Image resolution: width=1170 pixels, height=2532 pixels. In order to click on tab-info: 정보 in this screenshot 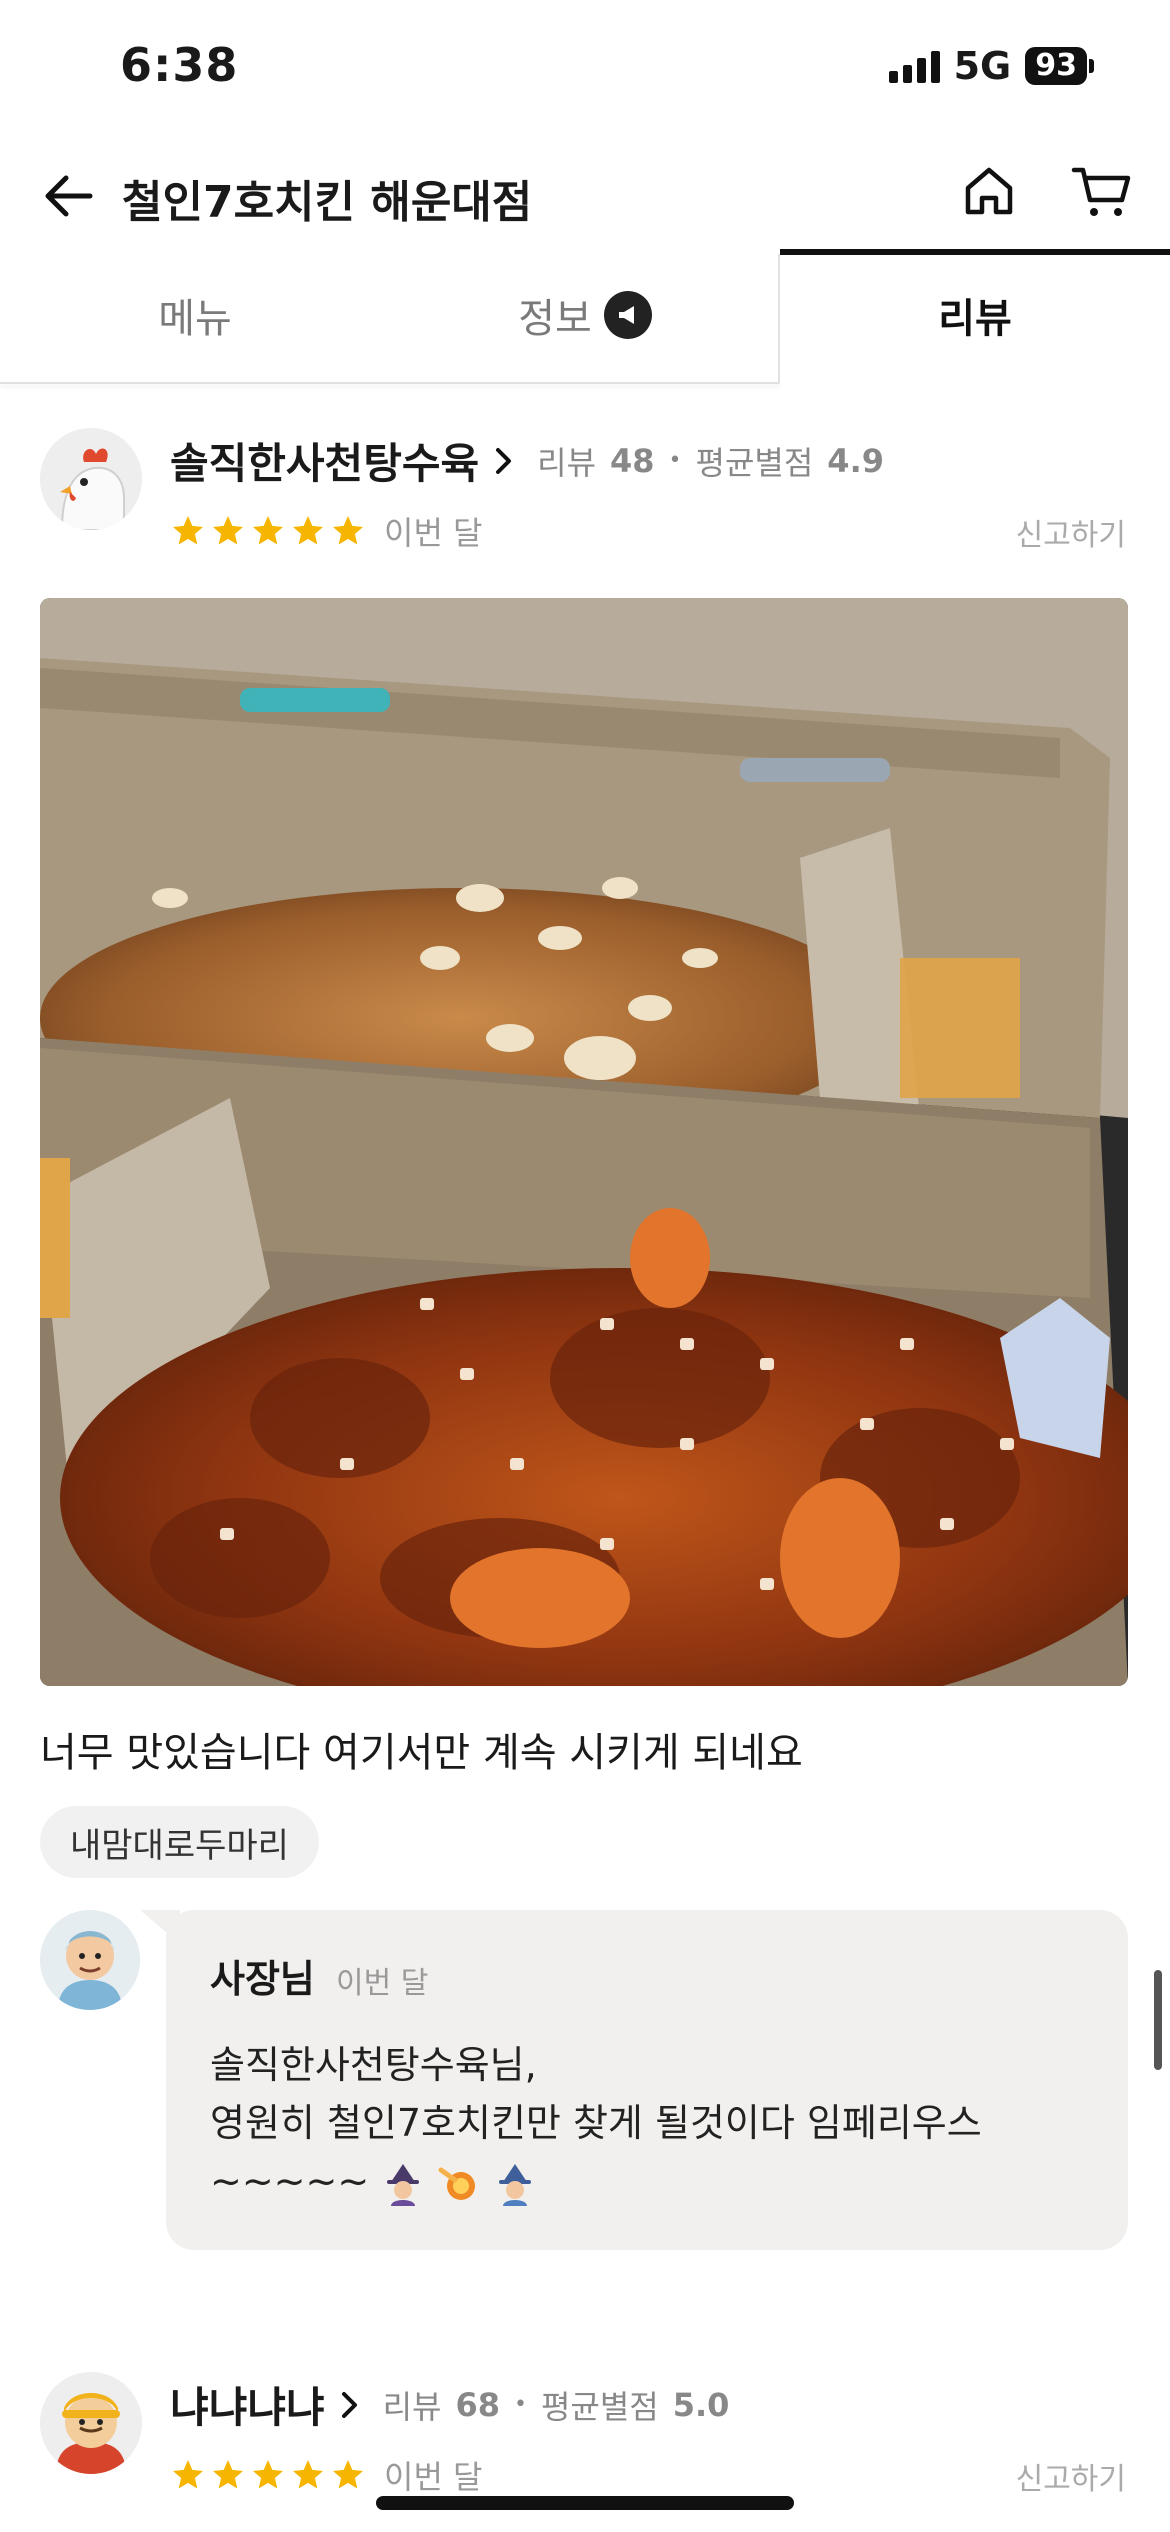, I will do `click(585, 315)`.